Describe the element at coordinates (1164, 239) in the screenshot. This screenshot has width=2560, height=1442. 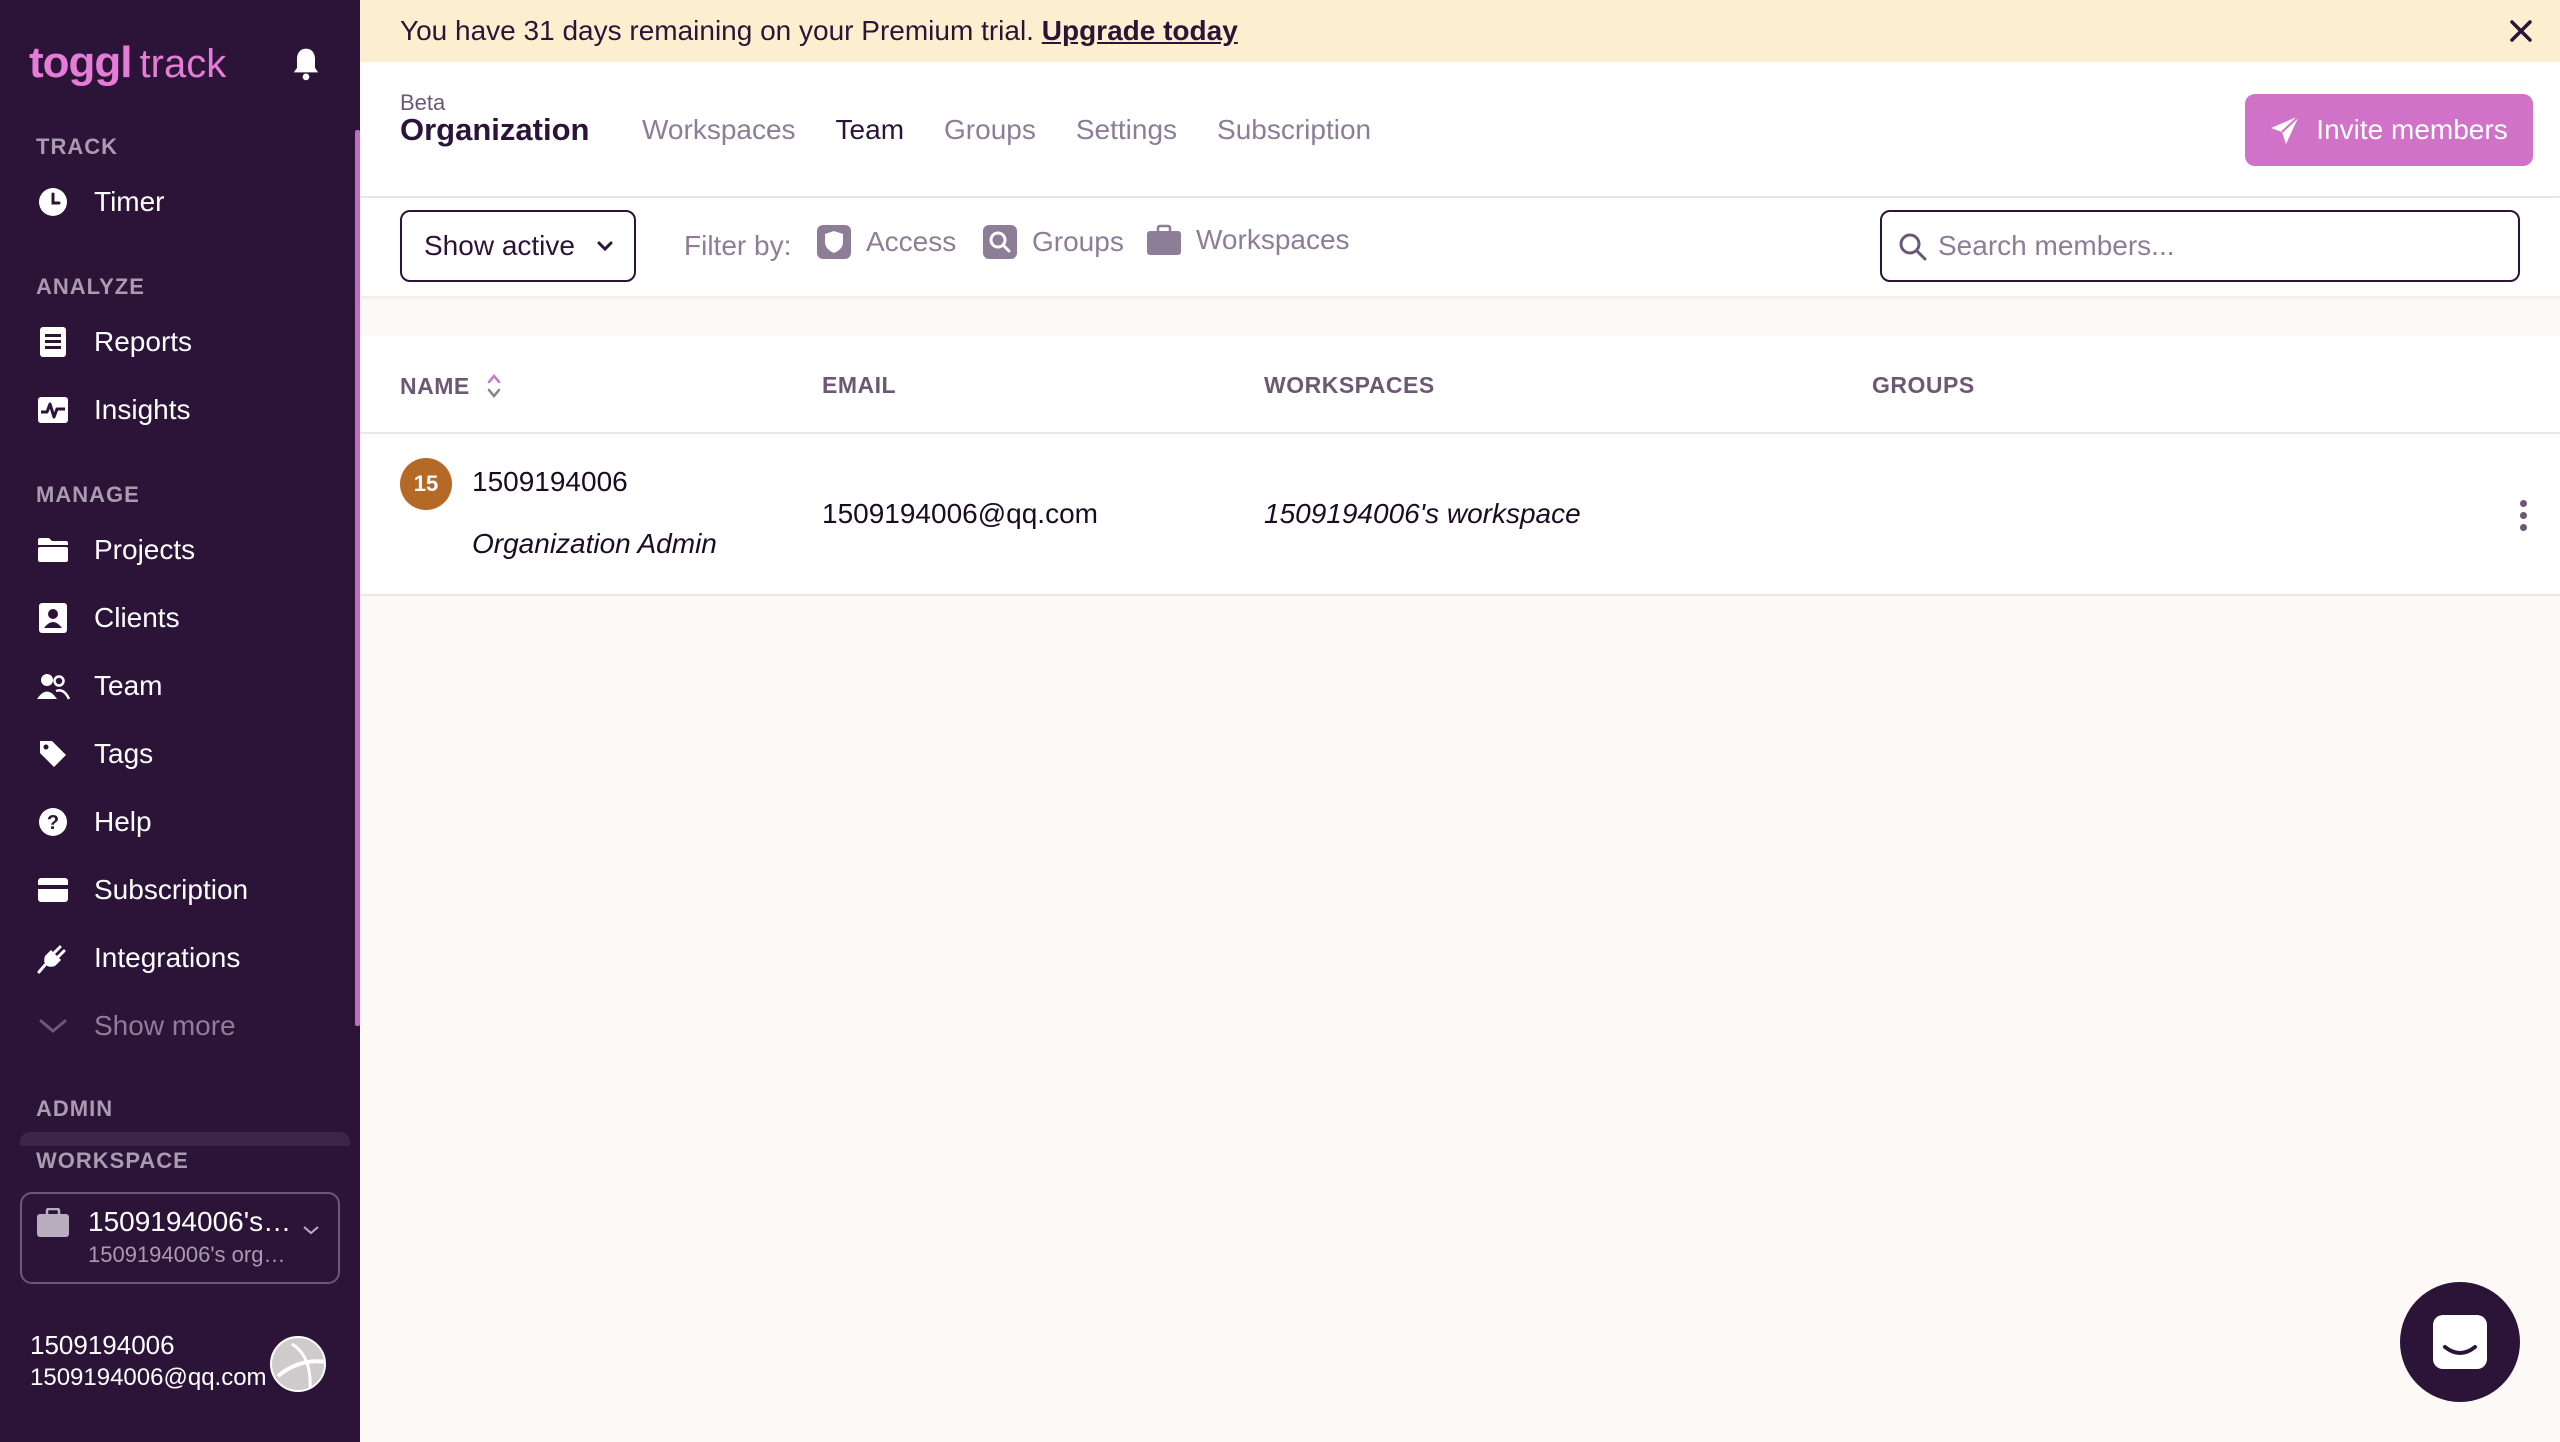
I see `briefcase-icon` at that location.